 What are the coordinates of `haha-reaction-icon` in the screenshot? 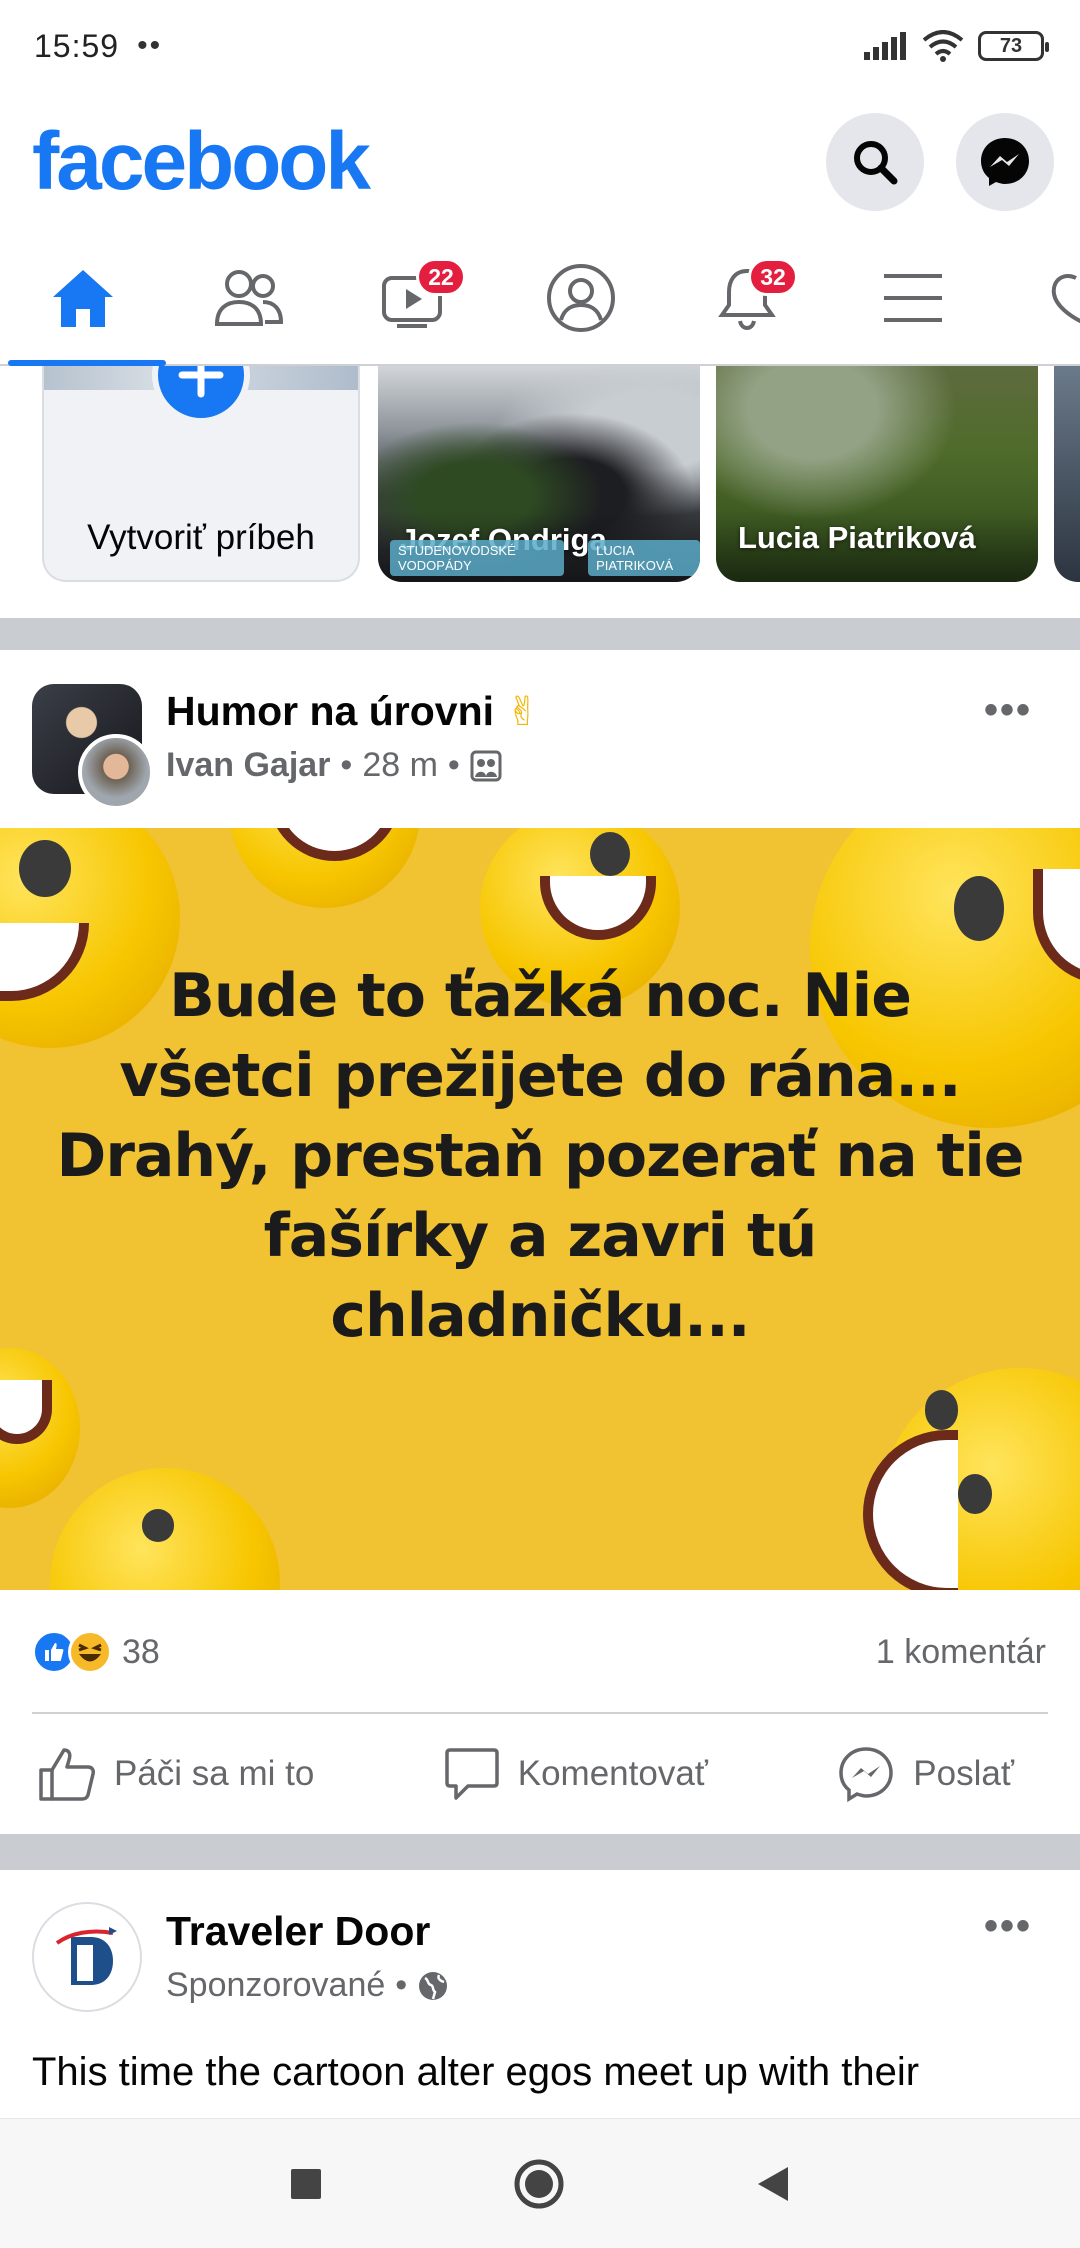 It's located at (90, 1652).